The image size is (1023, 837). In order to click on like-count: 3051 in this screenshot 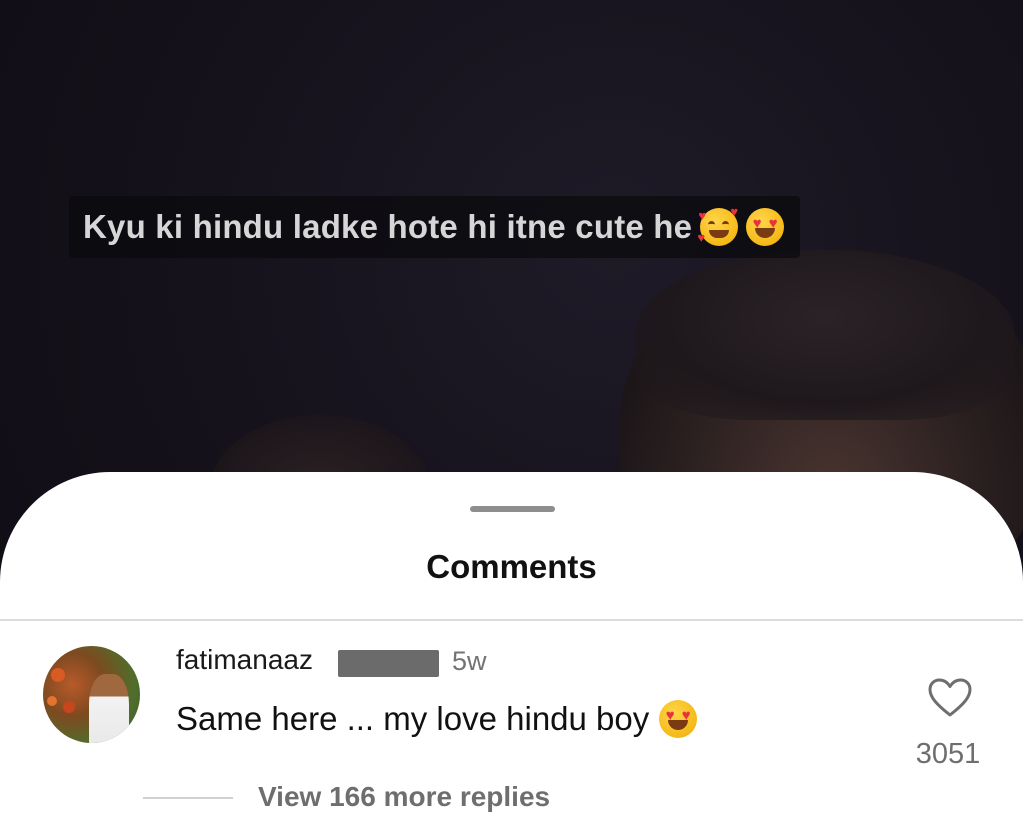, I will do `click(948, 754)`.